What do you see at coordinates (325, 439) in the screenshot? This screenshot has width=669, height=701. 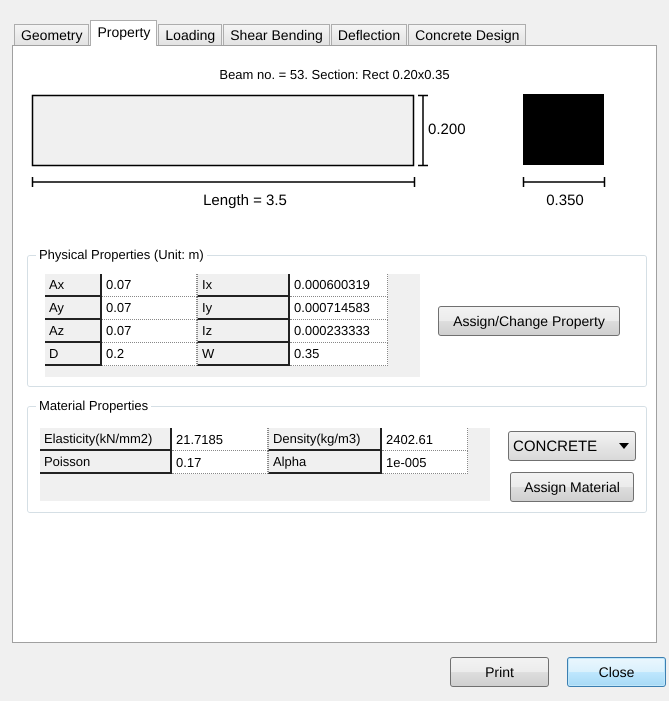 I see `property-label: Density(kg/m3)` at bounding box center [325, 439].